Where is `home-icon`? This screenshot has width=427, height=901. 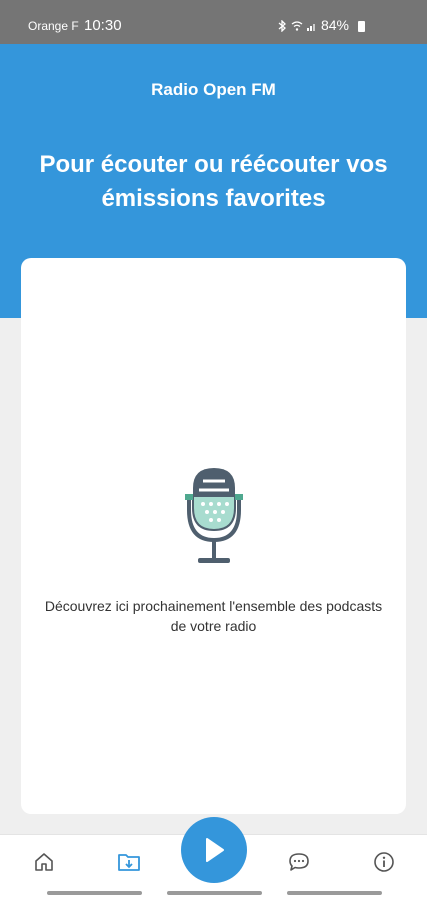
home-icon is located at coordinates (44, 862).